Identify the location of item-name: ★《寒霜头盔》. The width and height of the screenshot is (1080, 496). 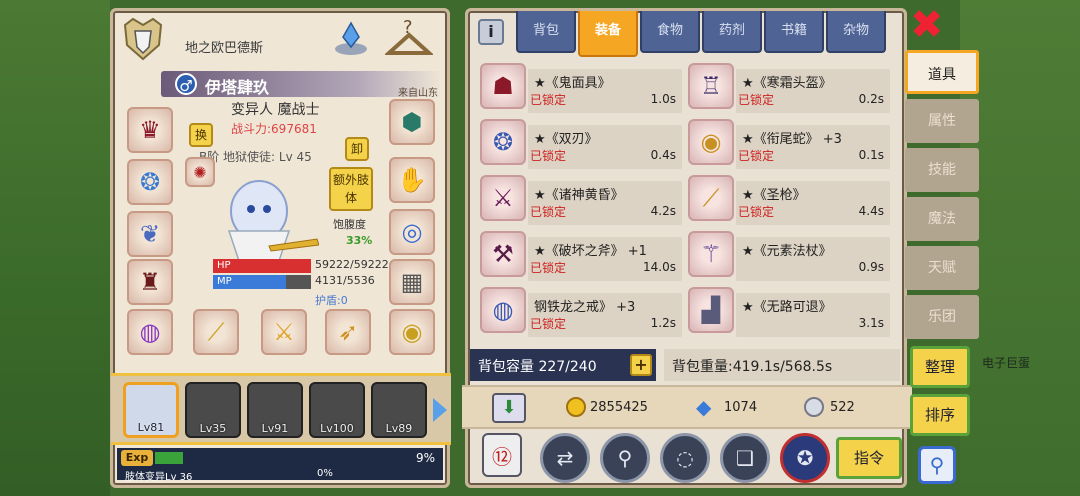
(787, 83).